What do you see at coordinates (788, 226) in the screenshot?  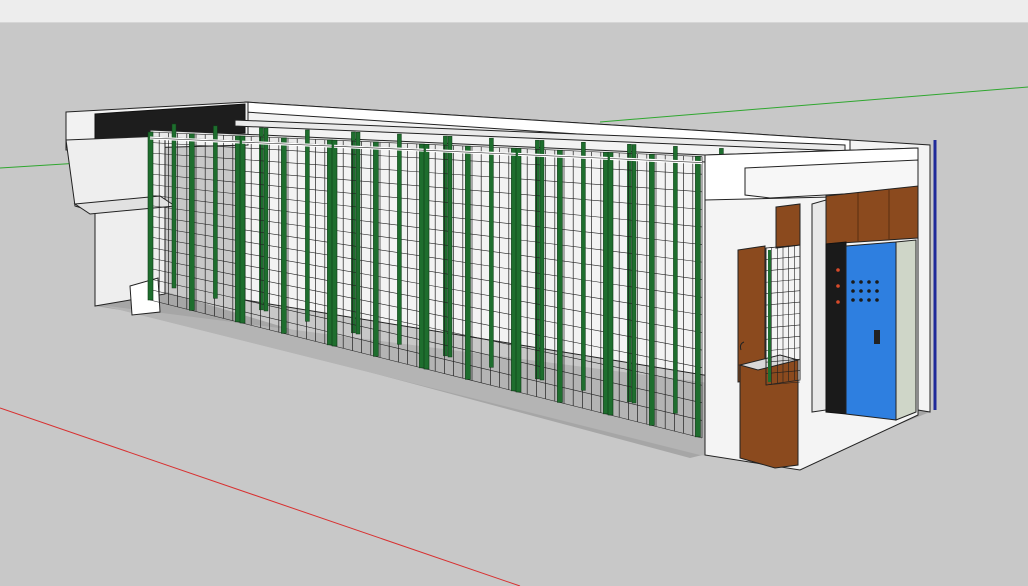 I see `wood-panel-small` at bounding box center [788, 226].